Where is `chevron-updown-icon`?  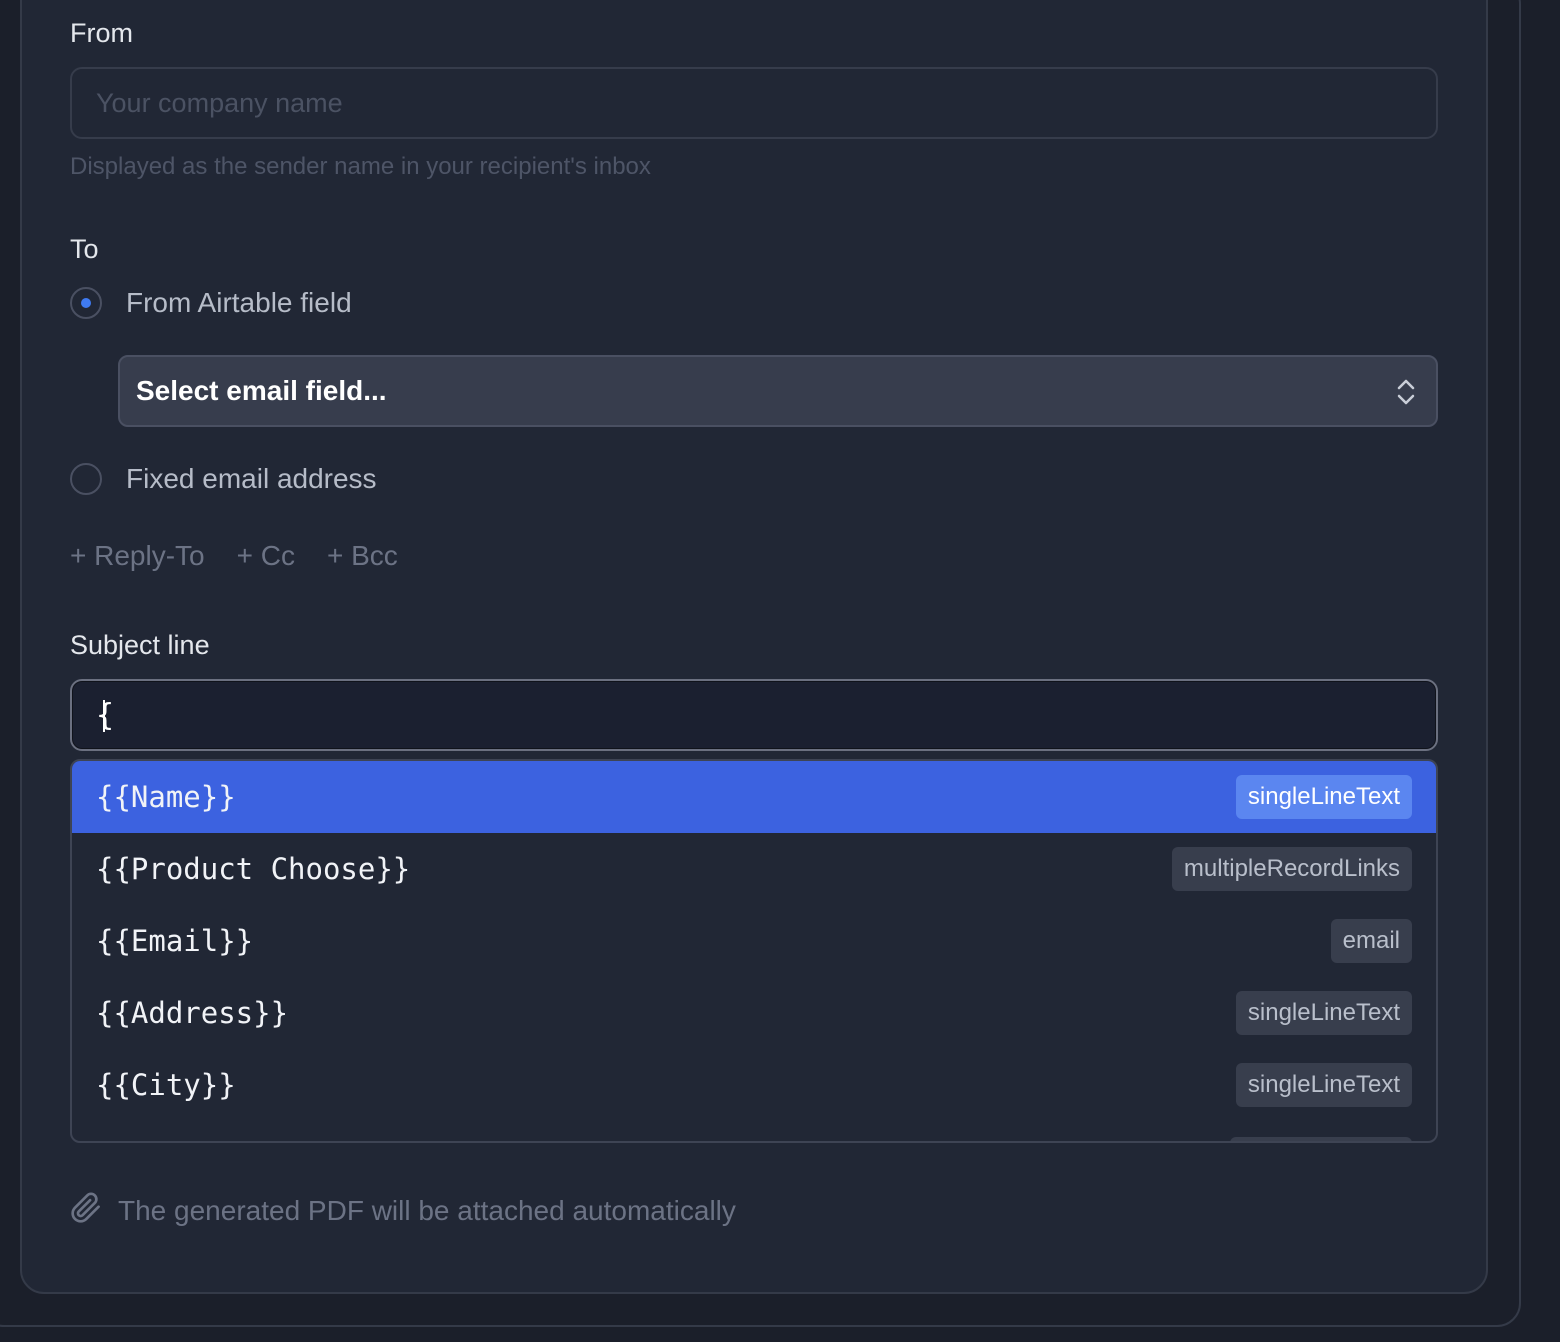 chevron-updown-icon is located at coordinates (1406, 394).